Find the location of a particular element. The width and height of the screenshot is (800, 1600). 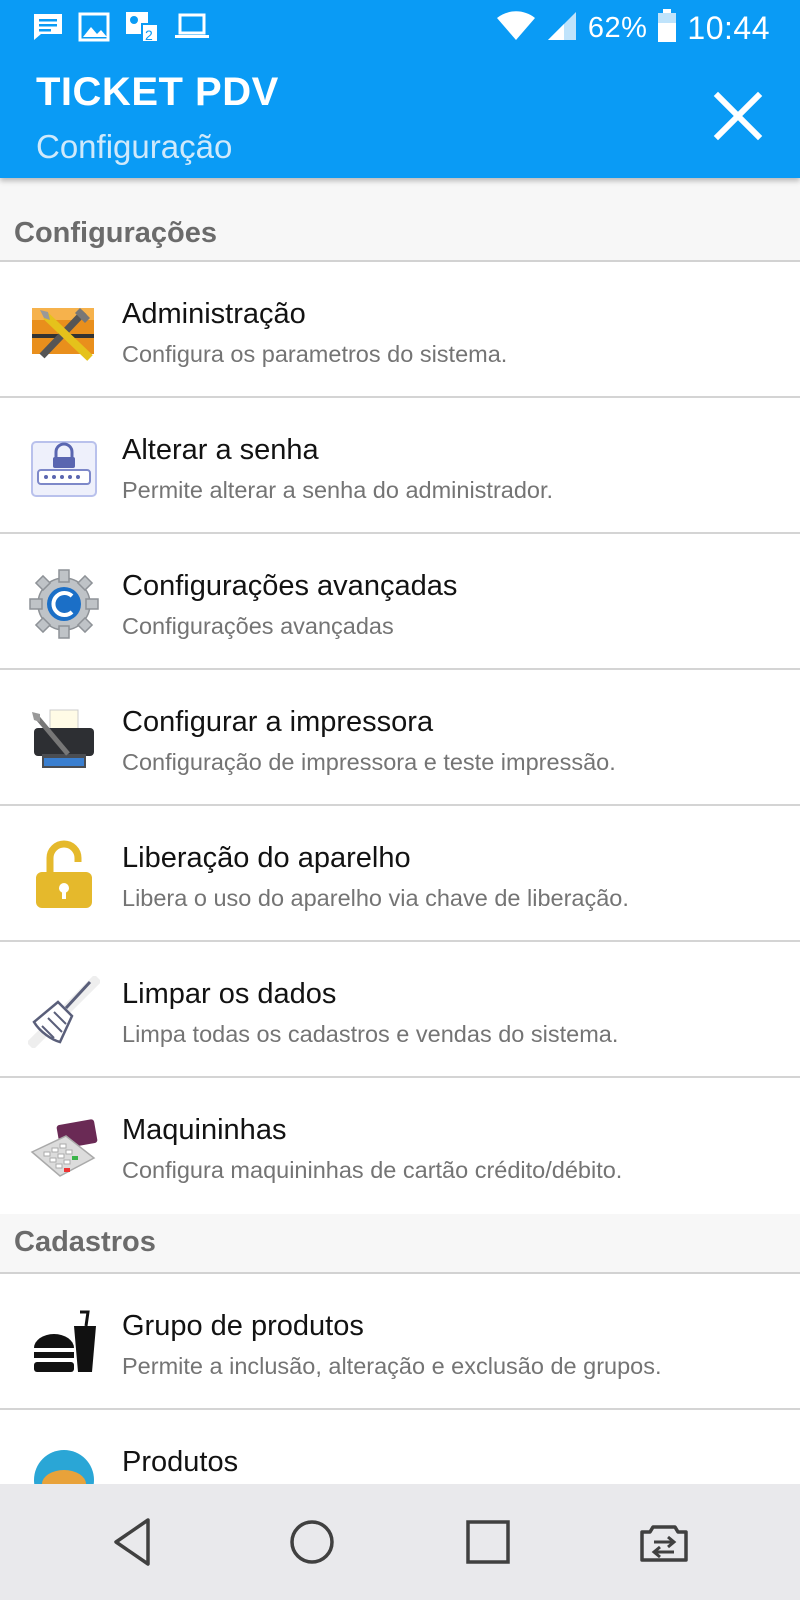

back-button is located at coordinates (134, 1542).